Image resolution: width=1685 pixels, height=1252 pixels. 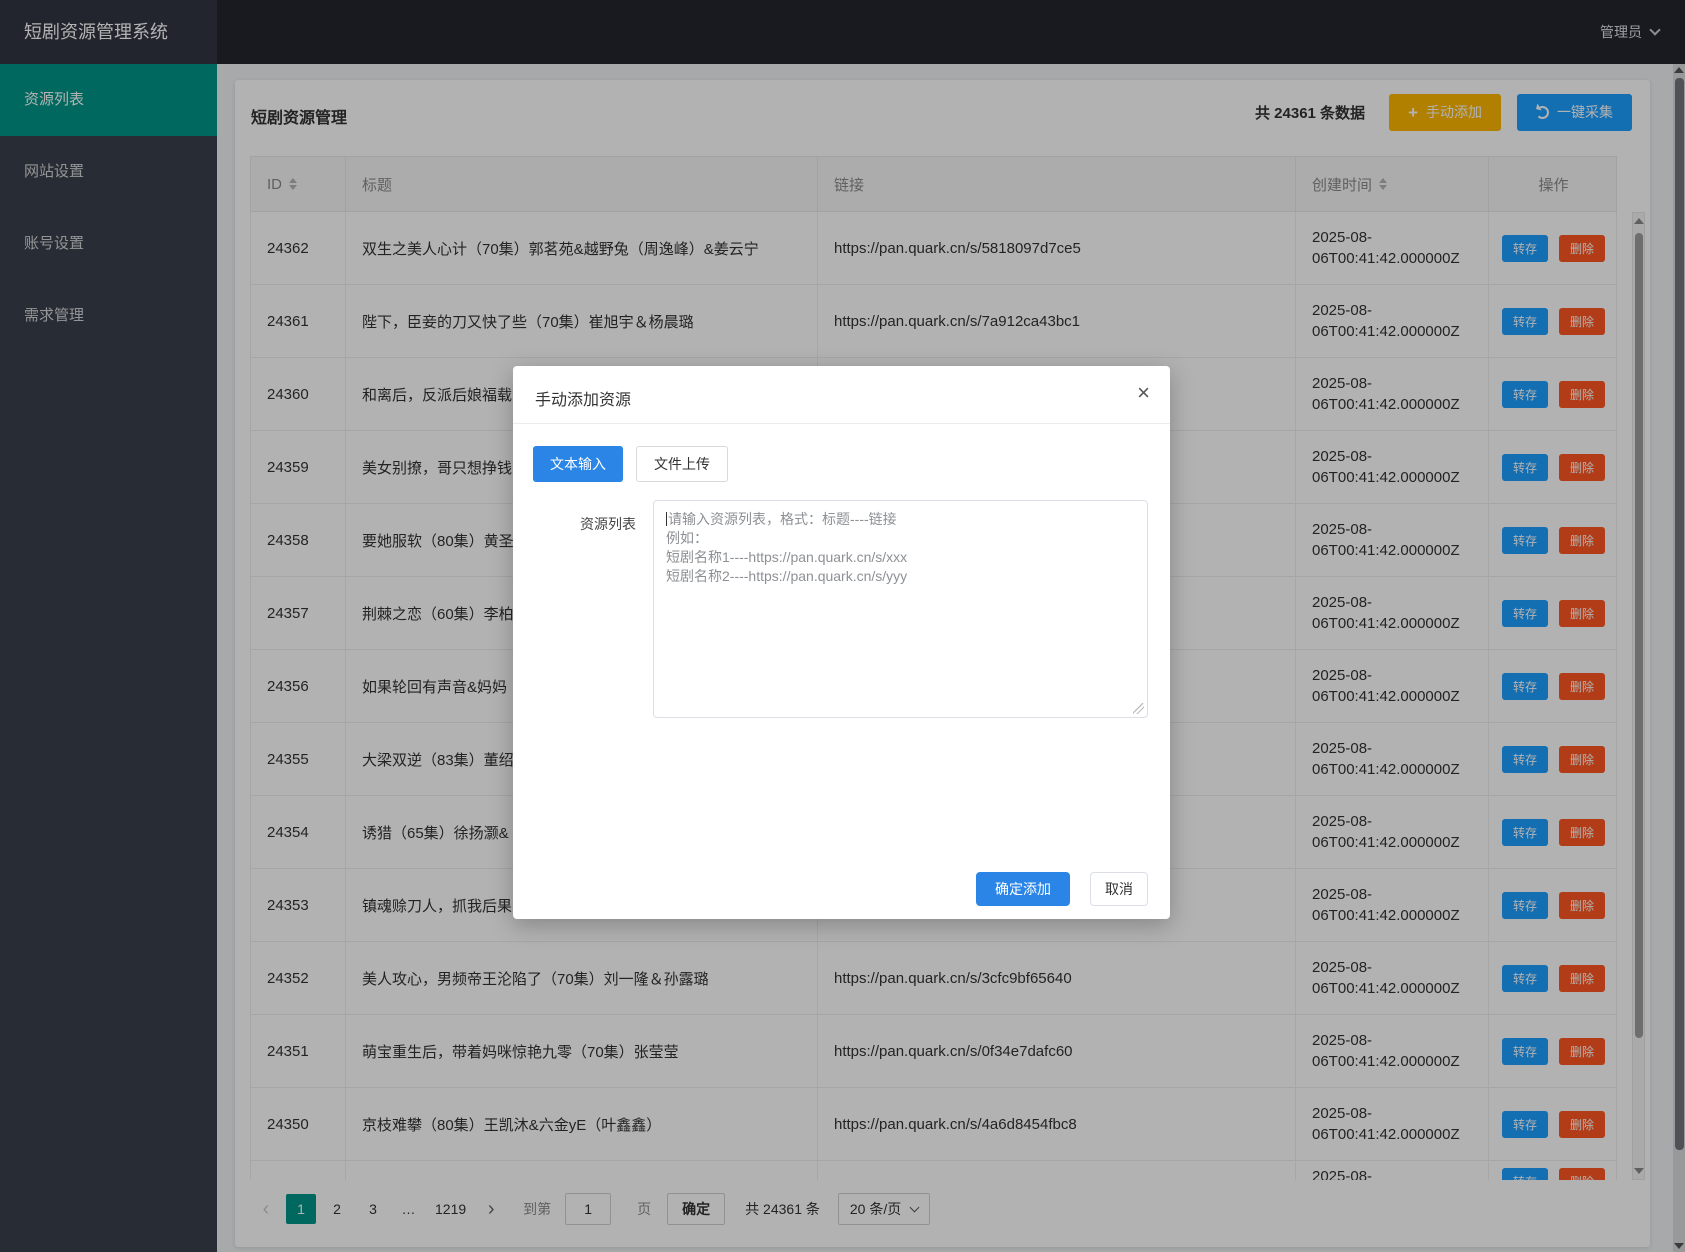 What do you see at coordinates (687, 538) in the screenshot?
I see `textarea-placeholder-line: 例如：` at bounding box center [687, 538].